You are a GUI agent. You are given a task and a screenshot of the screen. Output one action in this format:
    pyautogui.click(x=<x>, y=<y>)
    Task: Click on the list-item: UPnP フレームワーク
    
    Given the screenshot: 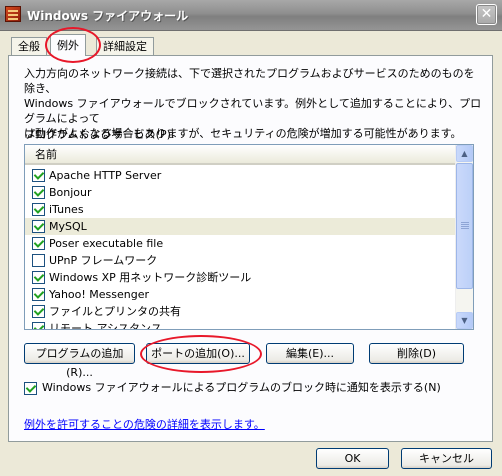 What is the action you would take?
    pyautogui.click(x=241, y=260)
    